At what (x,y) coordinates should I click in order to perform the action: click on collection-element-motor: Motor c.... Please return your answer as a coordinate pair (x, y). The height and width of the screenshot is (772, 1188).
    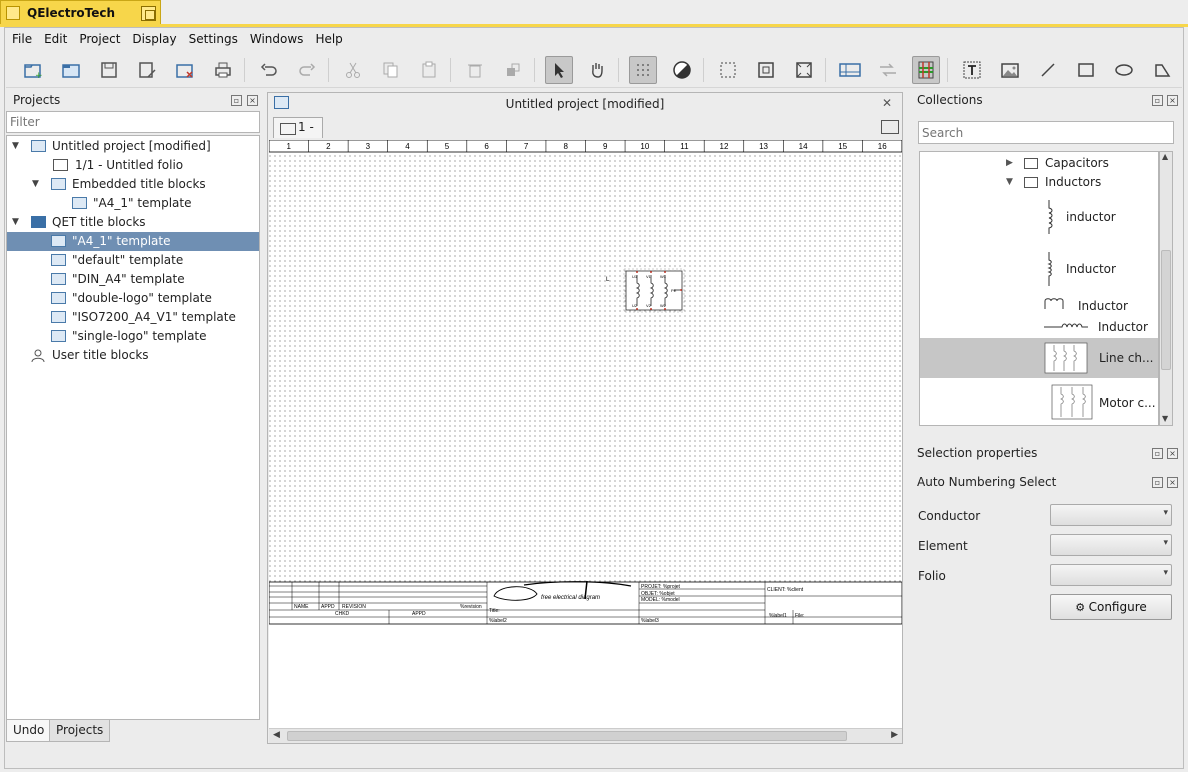
    Looking at the image, I should click on (1039, 402).